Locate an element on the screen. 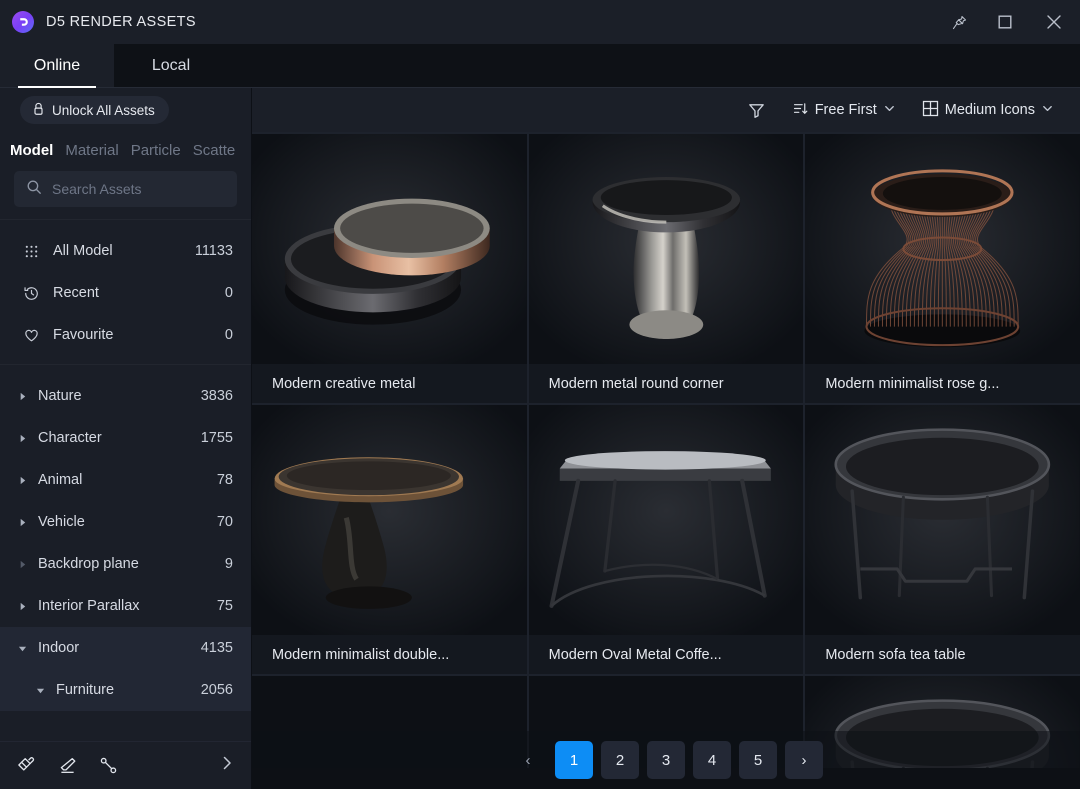 The width and height of the screenshot is (1080, 789). asset-card: Modern minimalist double...PRO is located at coordinates (389, 551).